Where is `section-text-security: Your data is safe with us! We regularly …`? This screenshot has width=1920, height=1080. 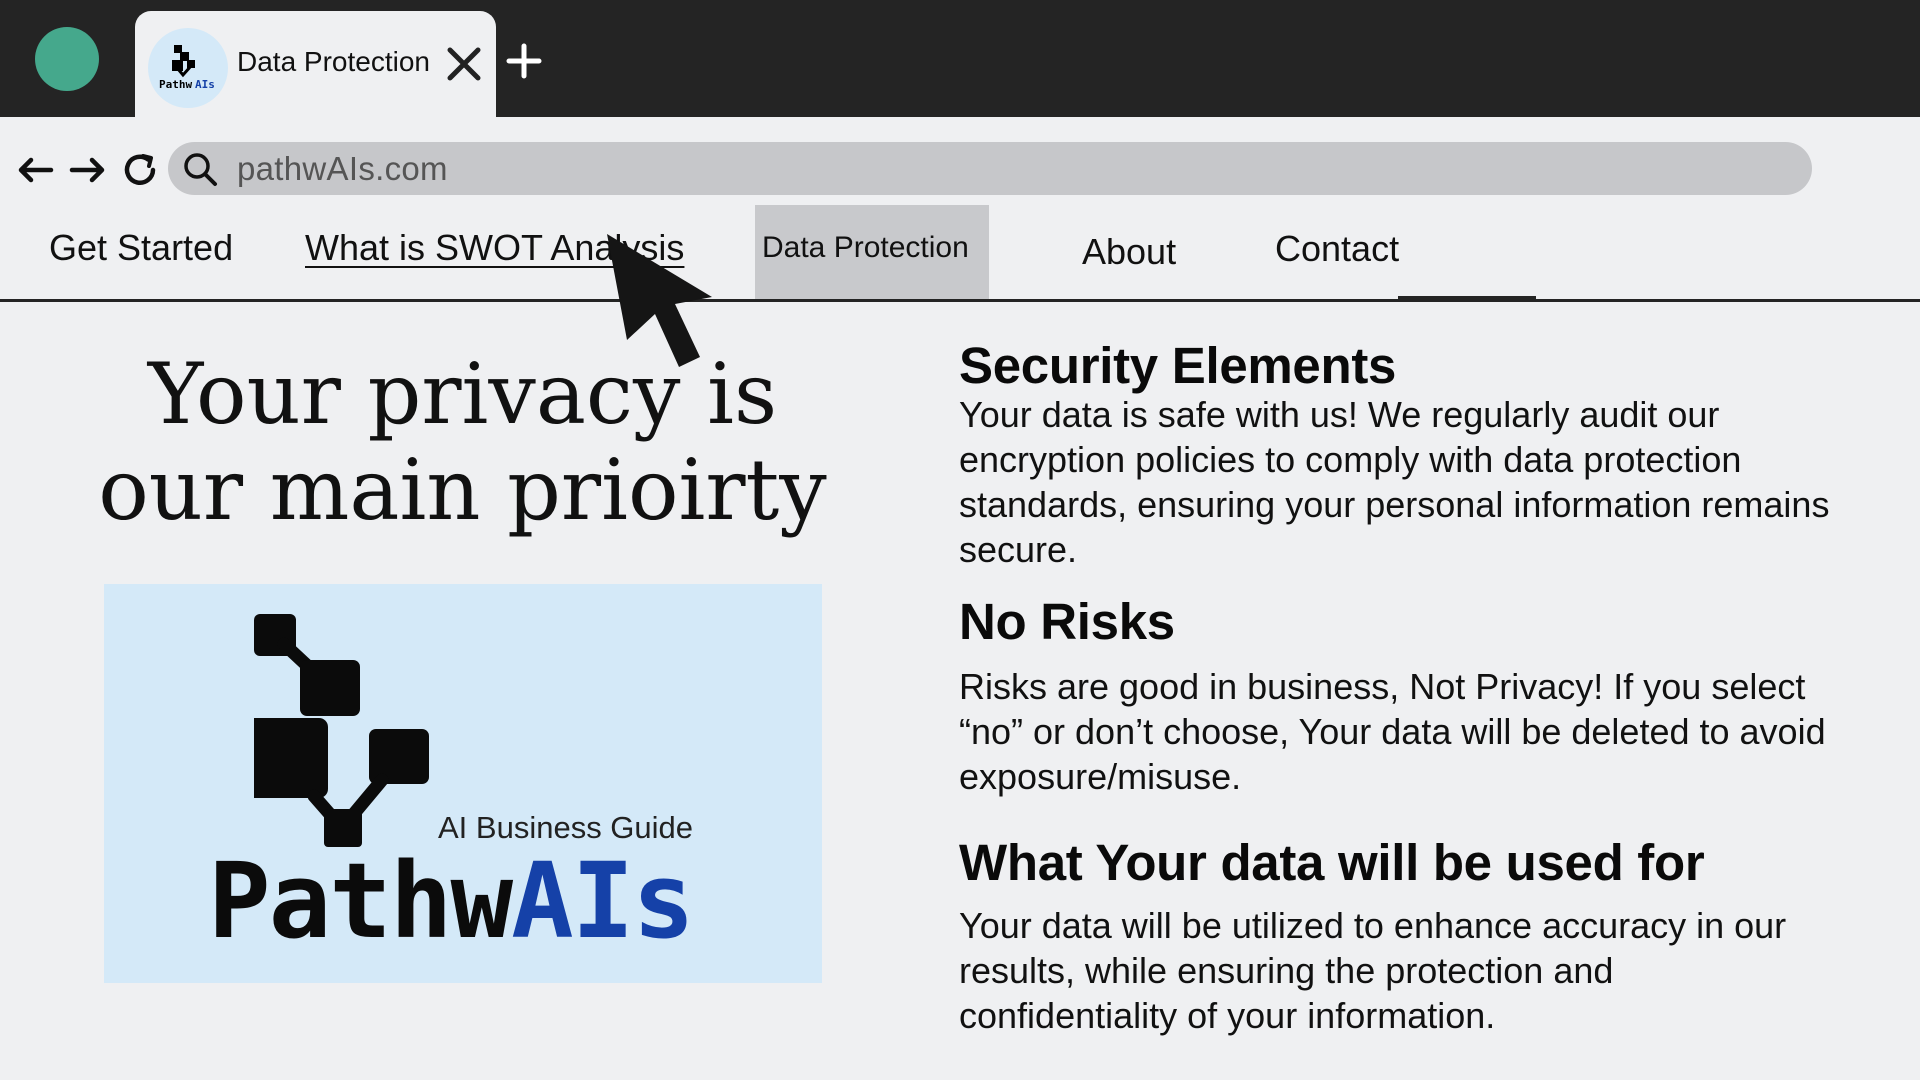 section-text-security: Your data is safe with us! We regularly … is located at coordinates (1394, 482).